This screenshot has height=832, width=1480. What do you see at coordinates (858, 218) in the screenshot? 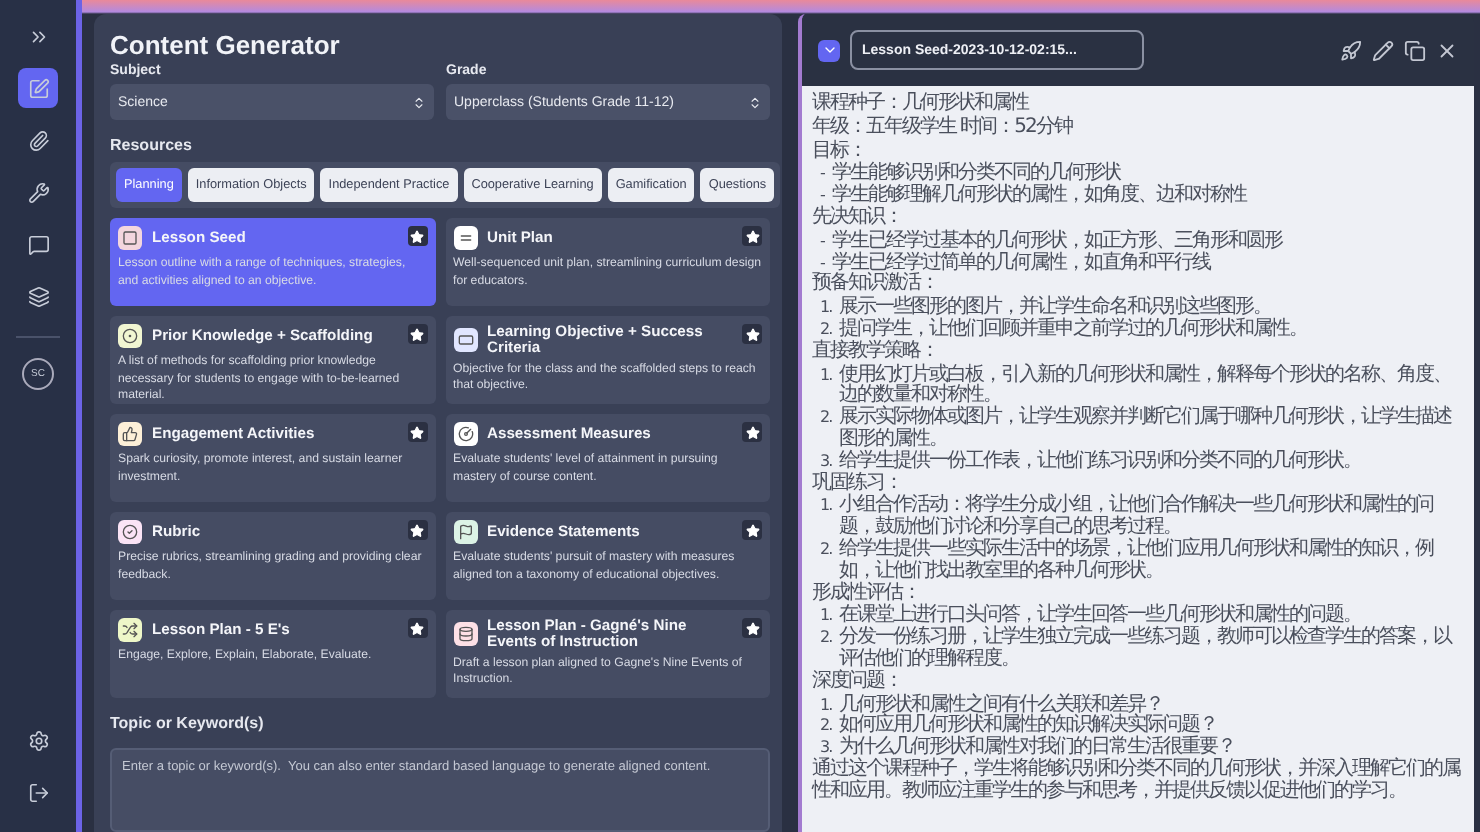
I see `output-paragraph: 先决知识：` at bounding box center [858, 218].